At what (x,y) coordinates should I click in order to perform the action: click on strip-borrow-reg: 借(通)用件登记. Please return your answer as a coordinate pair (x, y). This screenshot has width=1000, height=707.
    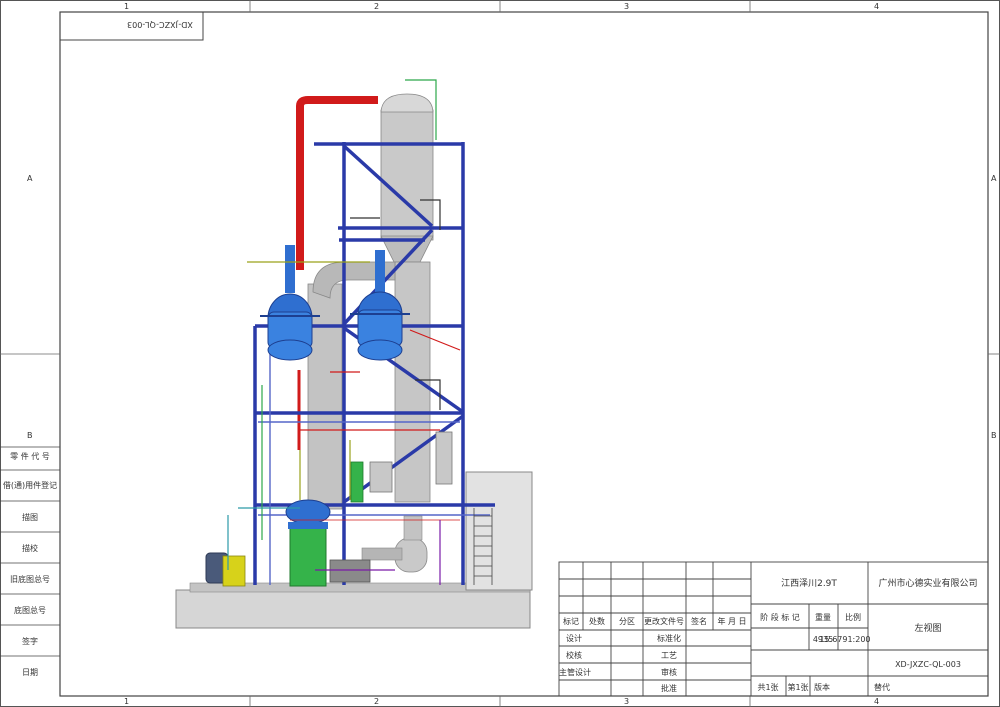
    Looking at the image, I should click on (30, 485).